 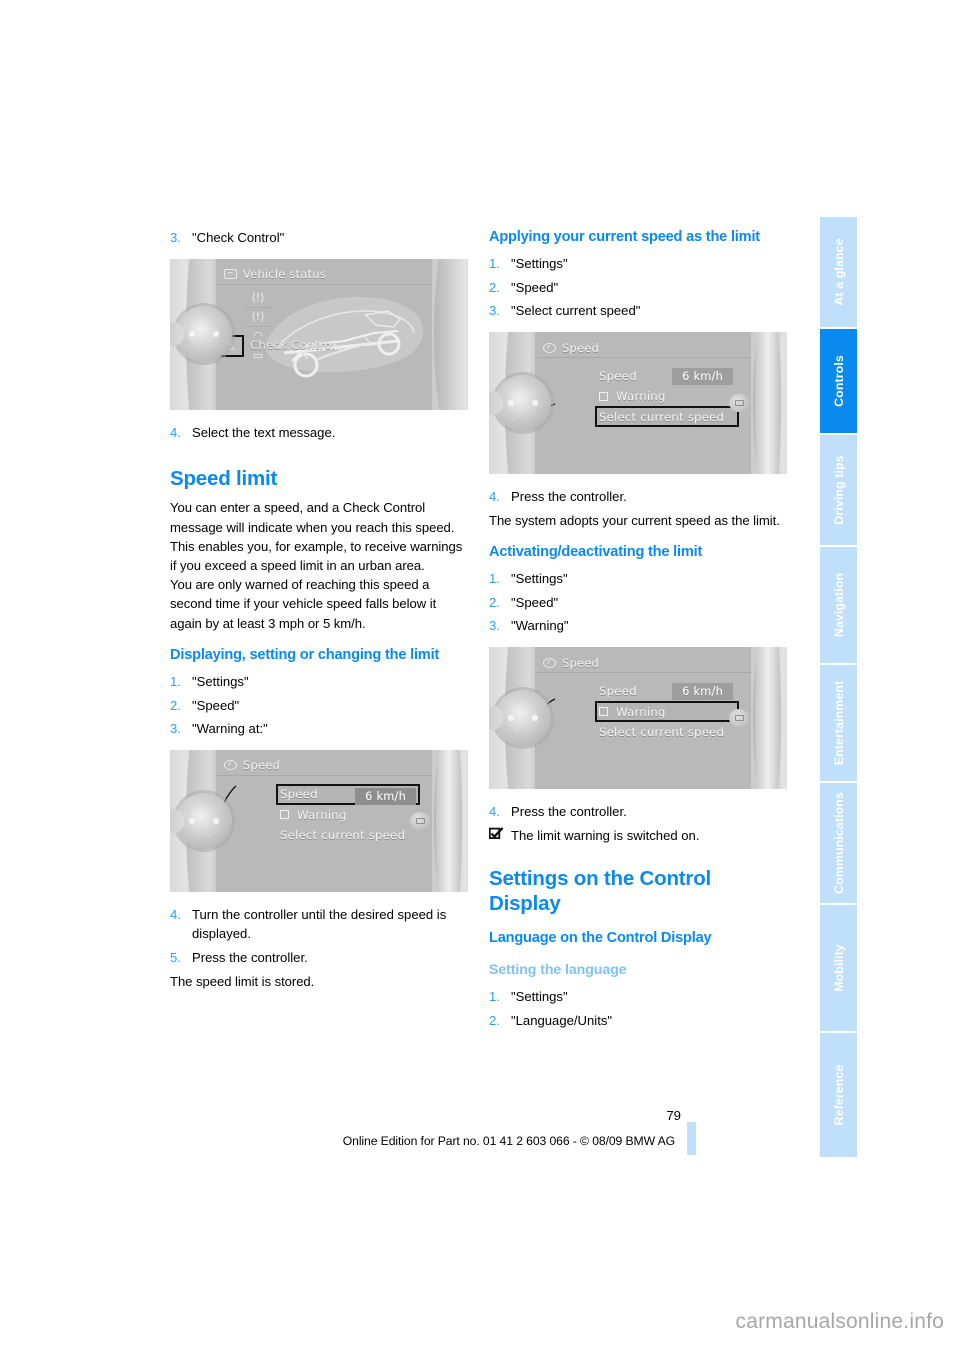 I want to click on note-text: The limit warning is switched on., so click(x=605, y=835).